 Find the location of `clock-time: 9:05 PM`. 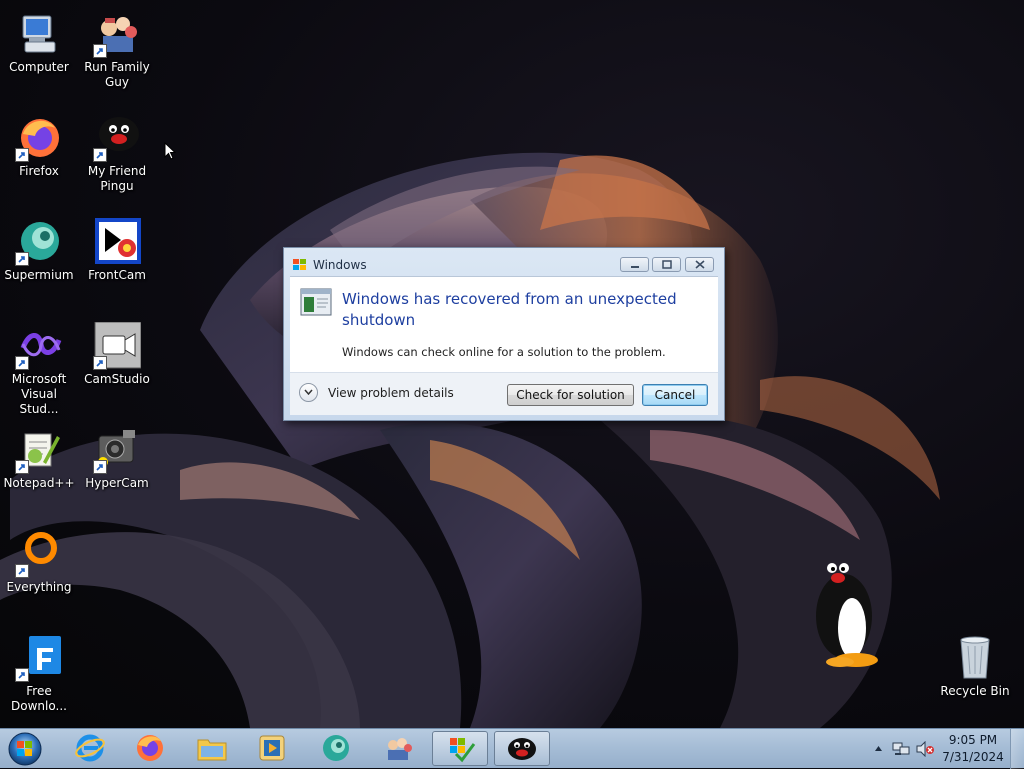

clock-time: 9:05 PM is located at coordinates (973, 740).